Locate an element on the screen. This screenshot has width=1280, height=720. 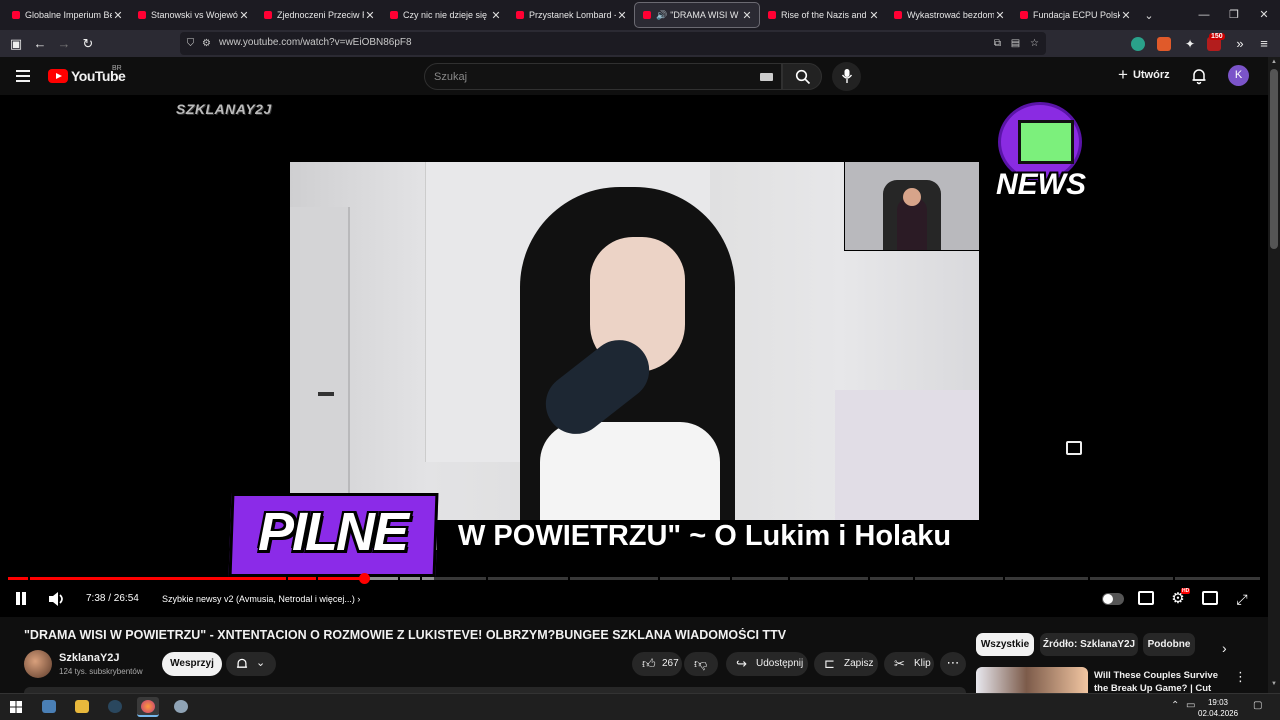
search-icon is located at coordinates (803, 77).